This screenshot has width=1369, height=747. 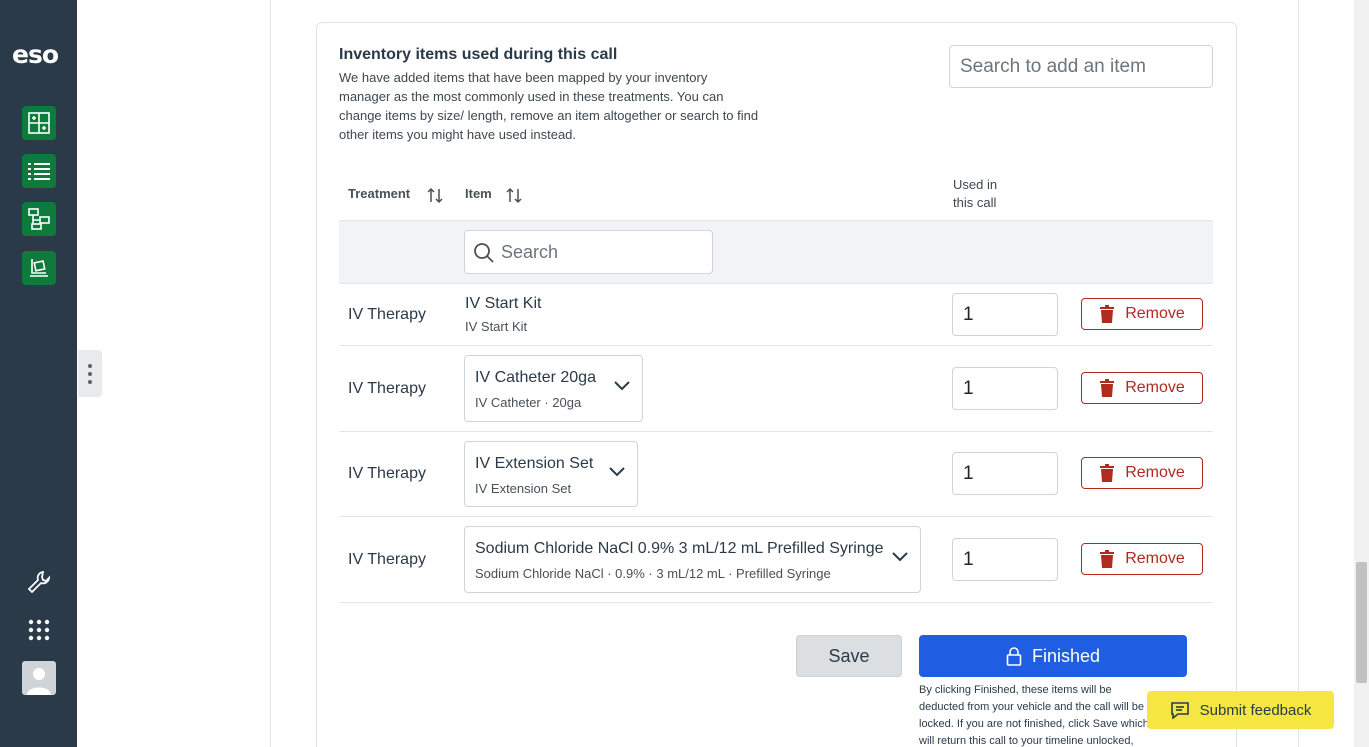 I want to click on submit-feedback-button: Submit feedback, so click(x=1240, y=710).